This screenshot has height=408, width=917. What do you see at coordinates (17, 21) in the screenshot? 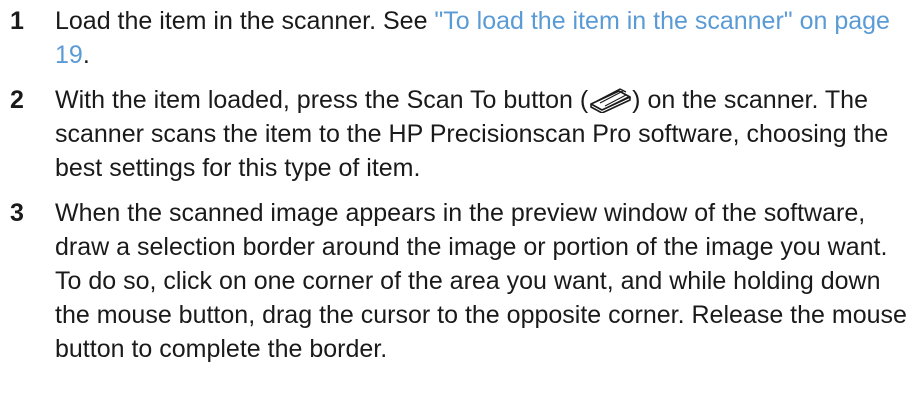
I see `step-number: 1` at bounding box center [17, 21].